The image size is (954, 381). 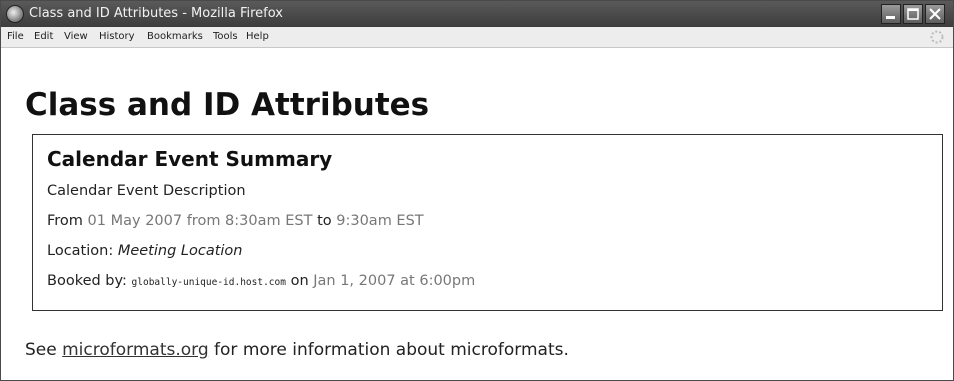 I want to click on close-button, so click(x=935, y=14).